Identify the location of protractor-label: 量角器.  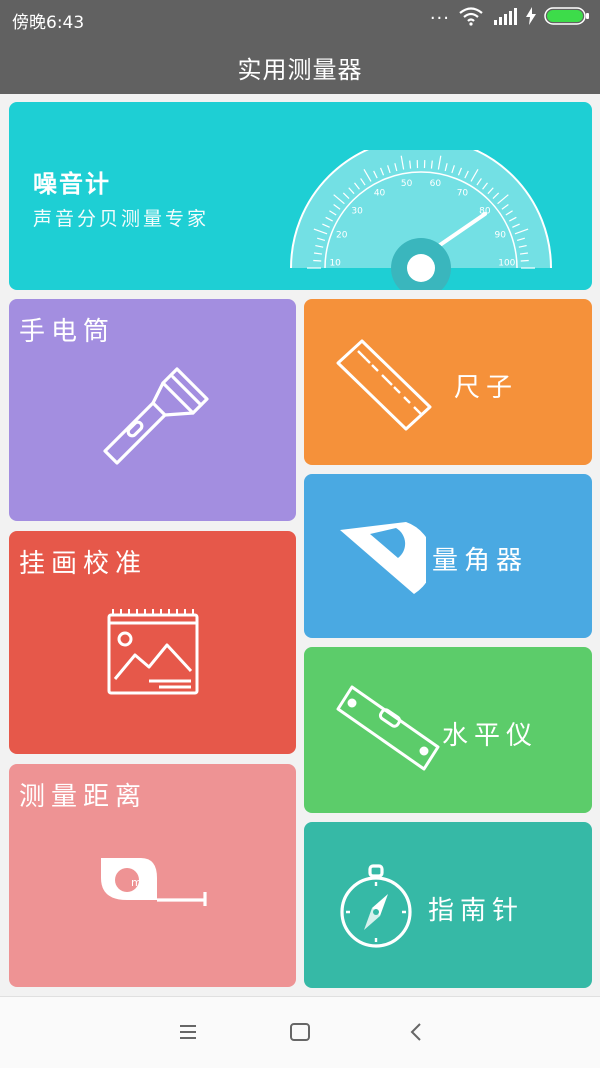
(480, 558).